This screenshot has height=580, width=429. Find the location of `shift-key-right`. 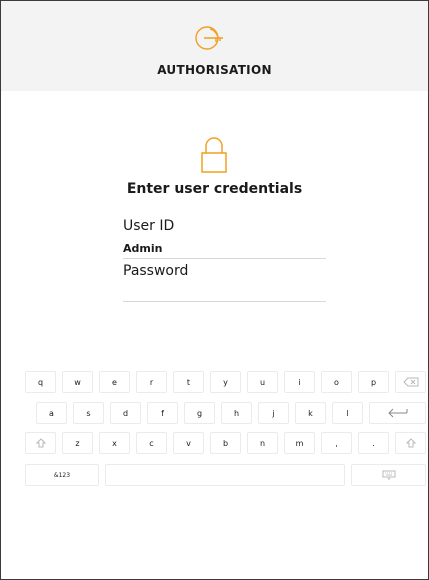

shift-key-right is located at coordinates (410, 443).